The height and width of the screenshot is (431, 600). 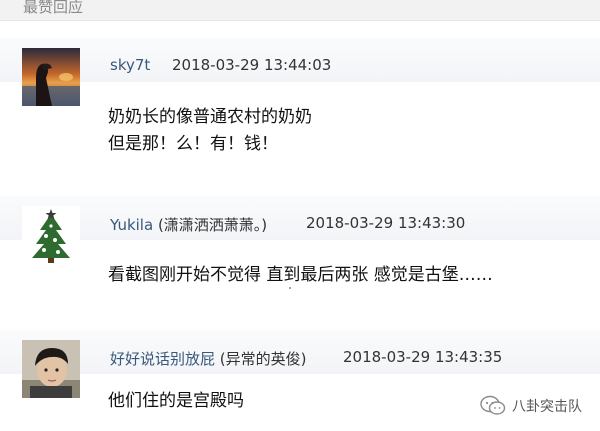 I want to click on comment-line: 他们住的是宫殿吗, so click(x=176, y=401).